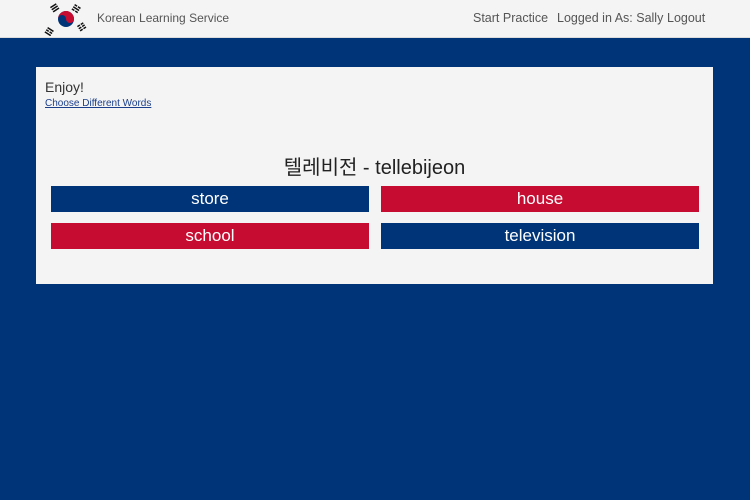 The height and width of the screenshot is (500, 750). Describe the element at coordinates (210, 199) in the screenshot. I see `answer-button-store: store` at that location.